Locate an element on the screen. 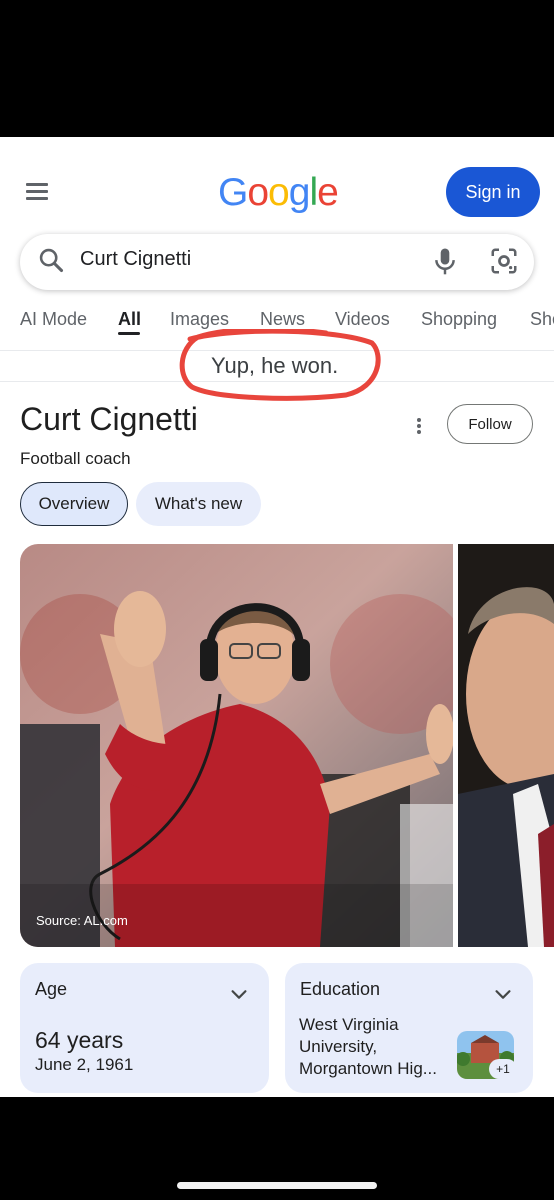 The image size is (554, 1200). age-label: Age is located at coordinates (51, 989).